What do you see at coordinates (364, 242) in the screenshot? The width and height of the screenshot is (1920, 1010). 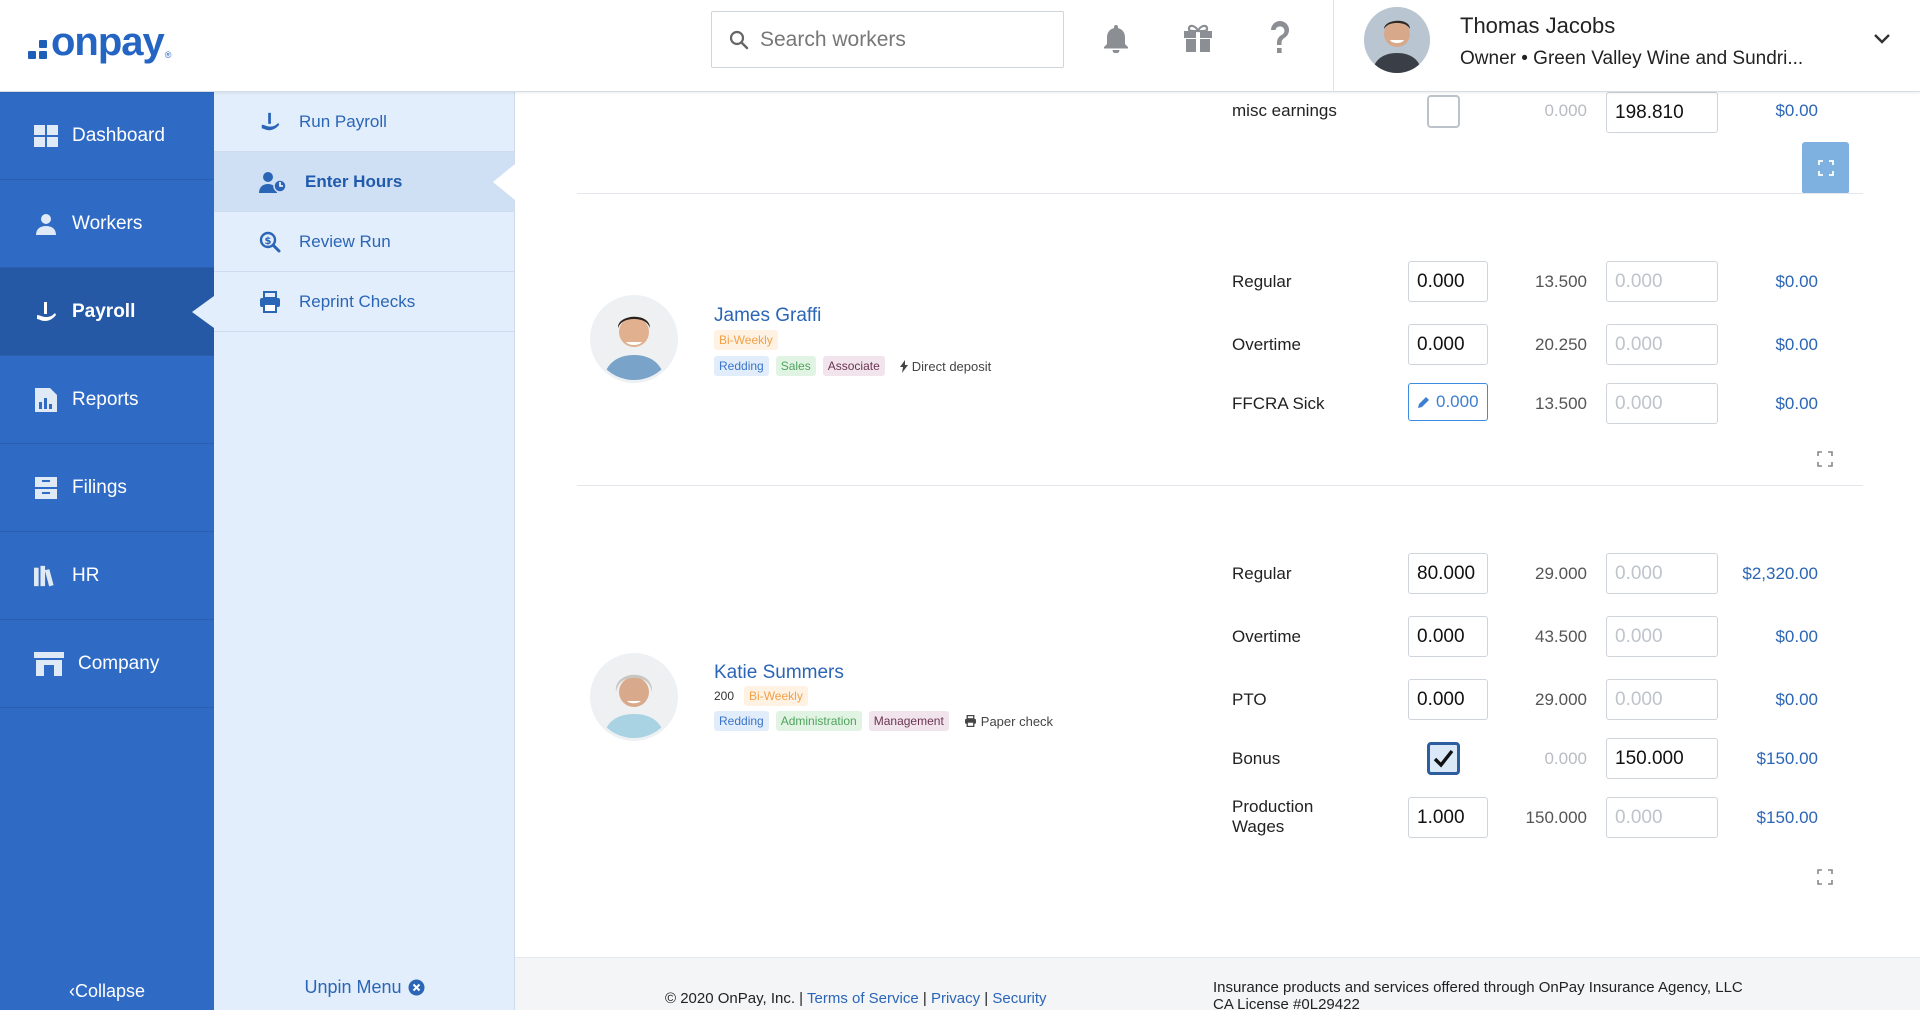 I see `submenu-review-run: $ Review Run` at bounding box center [364, 242].